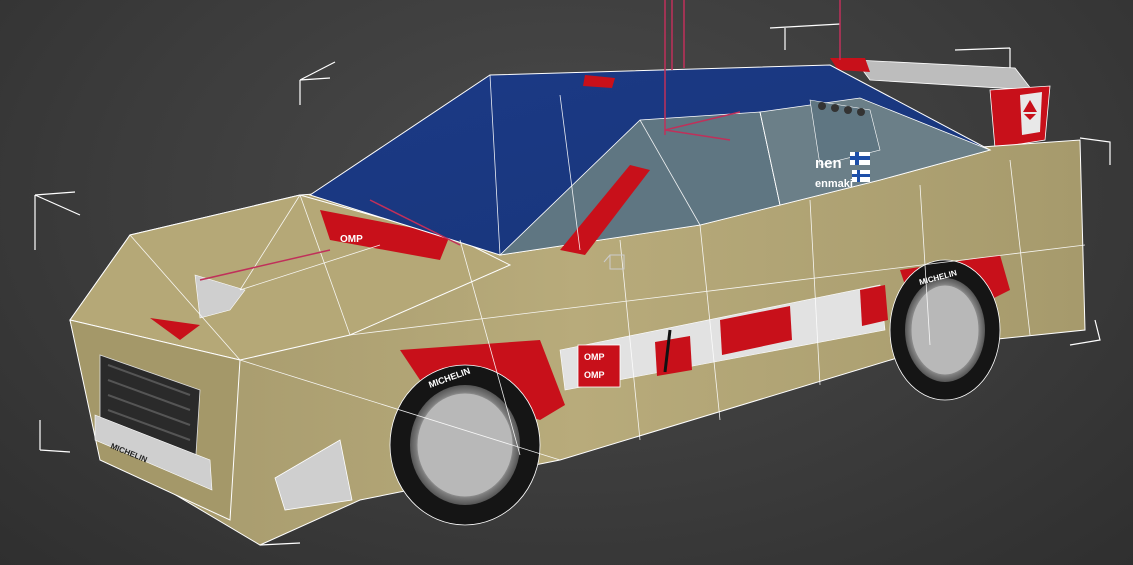 This screenshot has width=1133, height=565. What do you see at coordinates (945, 330) in the screenshot?
I see `rear-wheel: MICHELIN` at bounding box center [945, 330].